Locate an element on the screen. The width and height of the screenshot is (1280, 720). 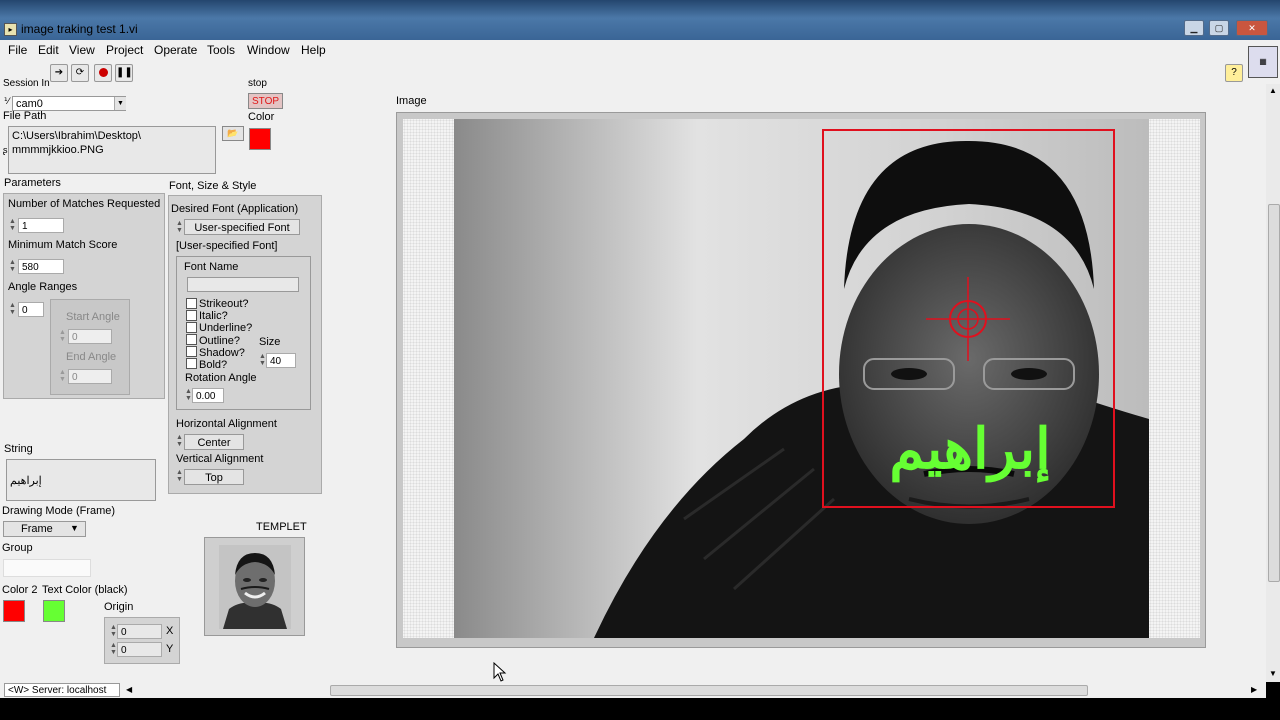
crosshair-icon is located at coordinates (968, 319).